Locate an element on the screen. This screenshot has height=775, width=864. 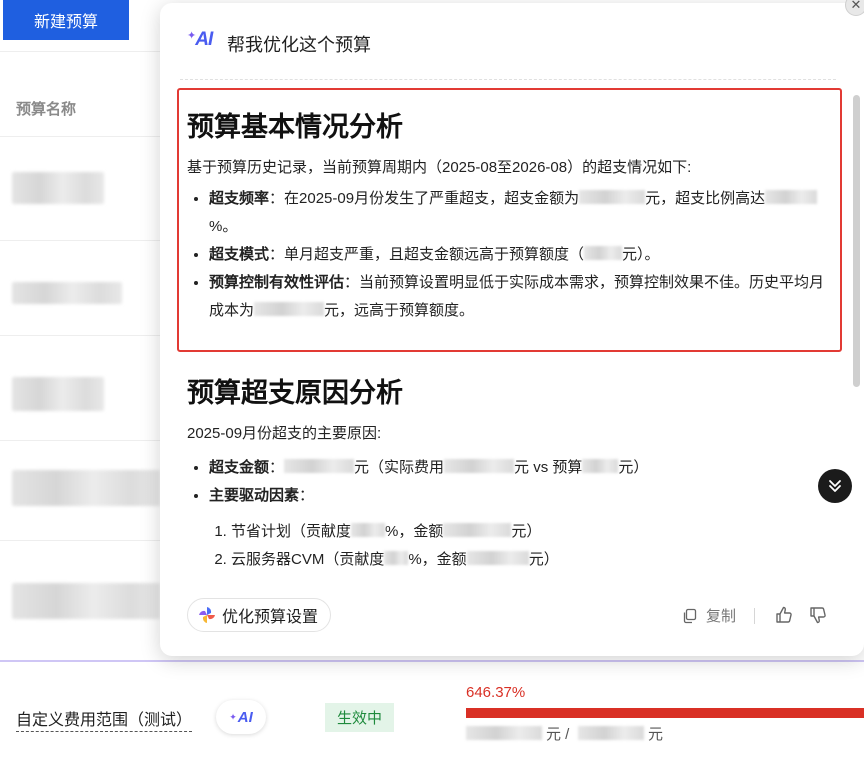
sparkle-icon: ✦ is located at coordinates (233, 716).